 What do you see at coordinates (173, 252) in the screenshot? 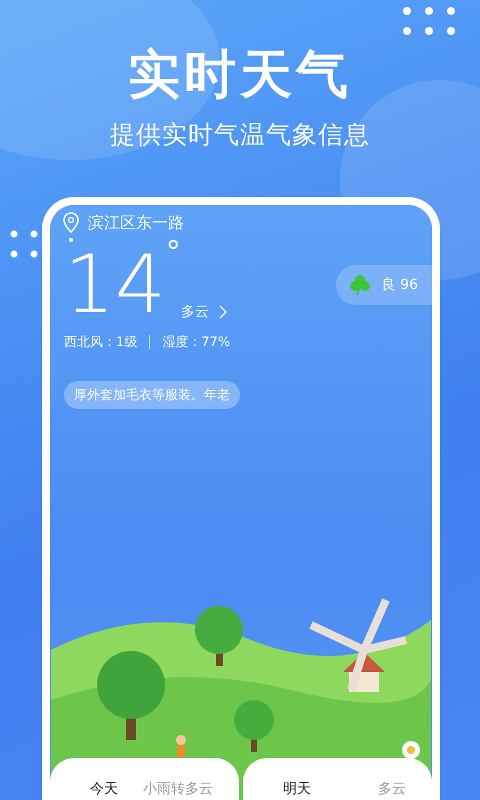
I see `degree-sign: °` at bounding box center [173, 252].